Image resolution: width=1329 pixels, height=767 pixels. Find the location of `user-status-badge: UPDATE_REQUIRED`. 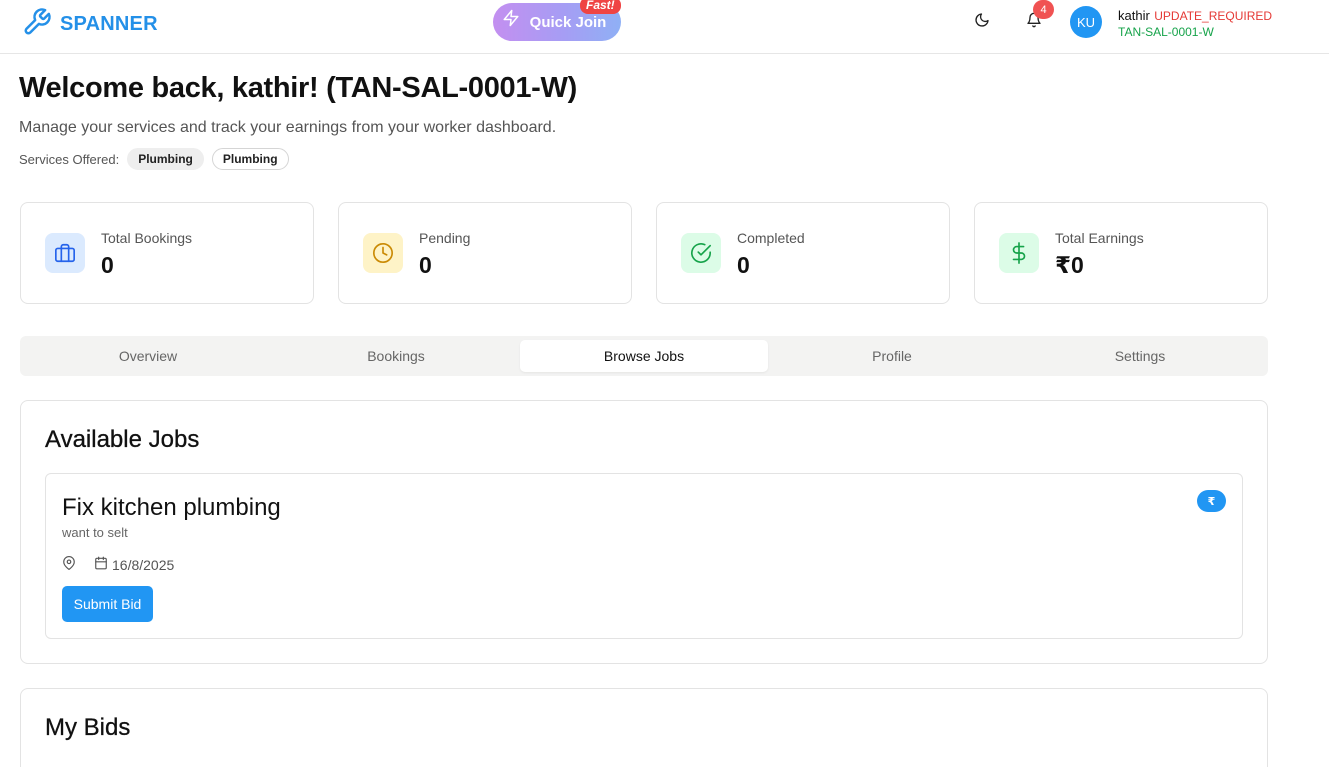

user-status-badge: UPDATE_REQUIRED is located at coordinates (1213, 16).